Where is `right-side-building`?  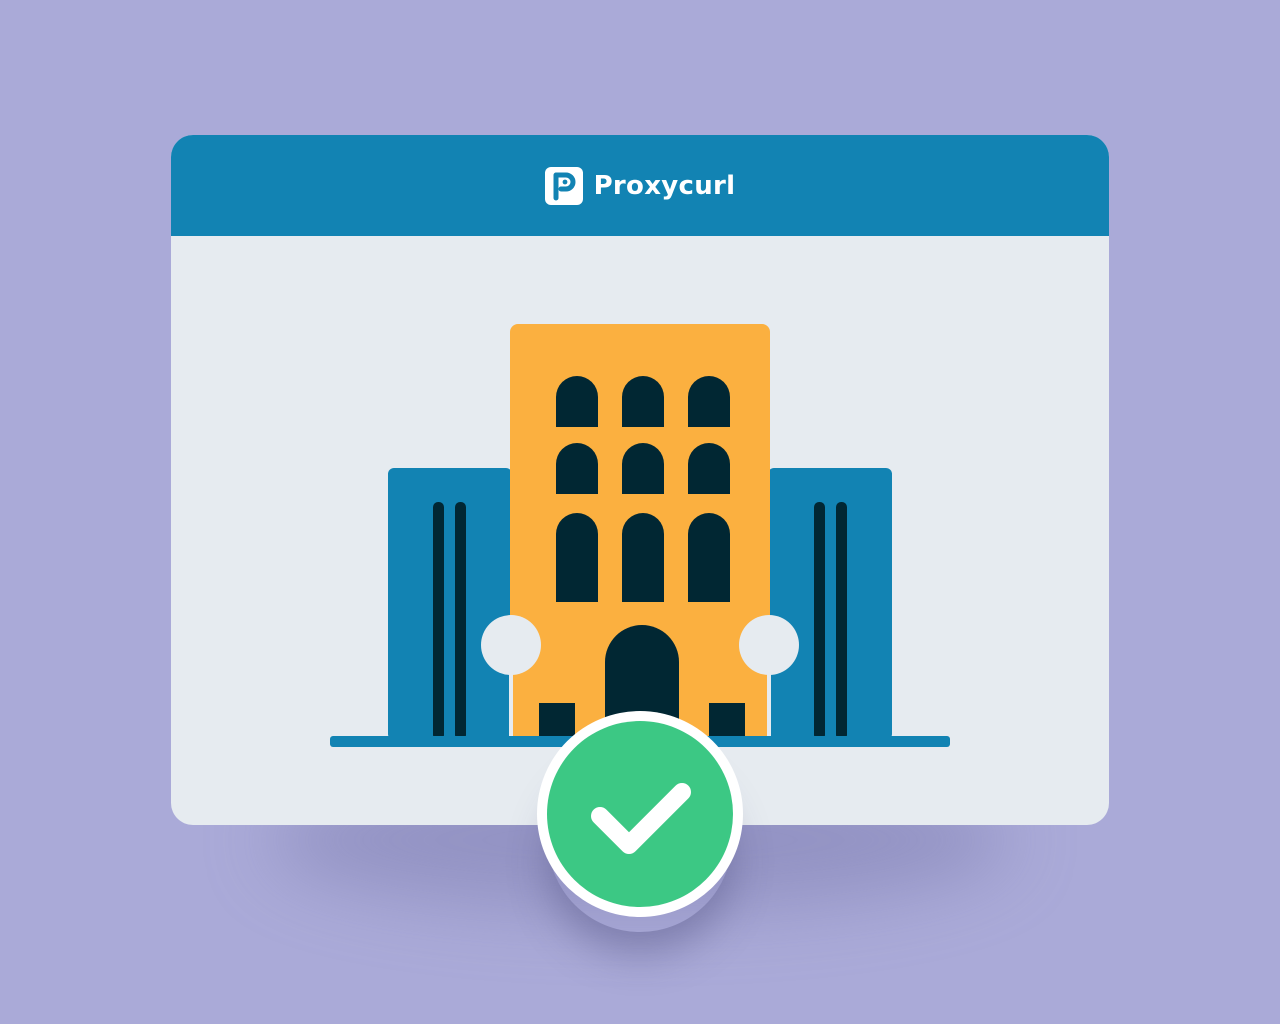
right-side-building is located at coordinates (830, 604).